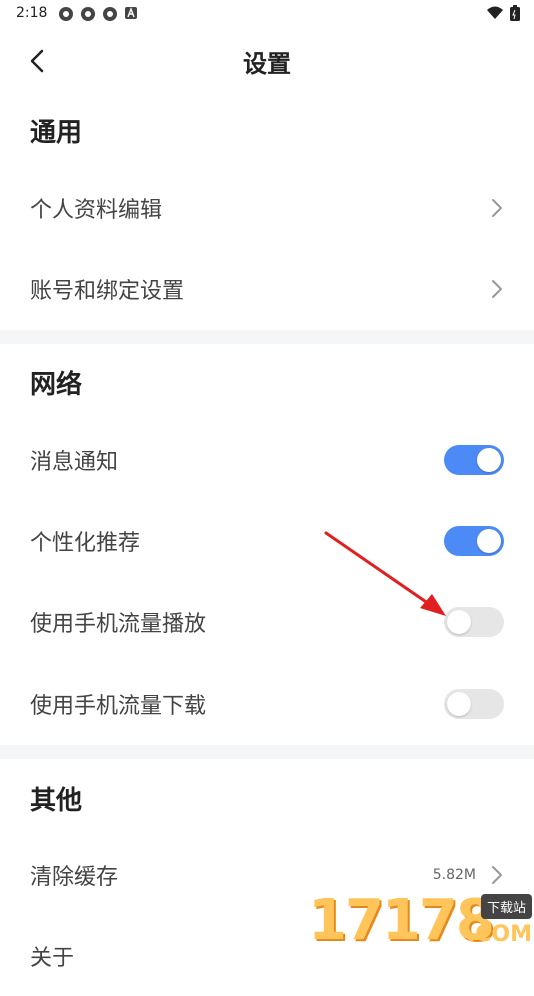 Image resolution: width=534 pixels, height=996 pixels. Describe the element at coordinates (267, 14) in the screenshot. I see `status-bar: 2:18` at that location.